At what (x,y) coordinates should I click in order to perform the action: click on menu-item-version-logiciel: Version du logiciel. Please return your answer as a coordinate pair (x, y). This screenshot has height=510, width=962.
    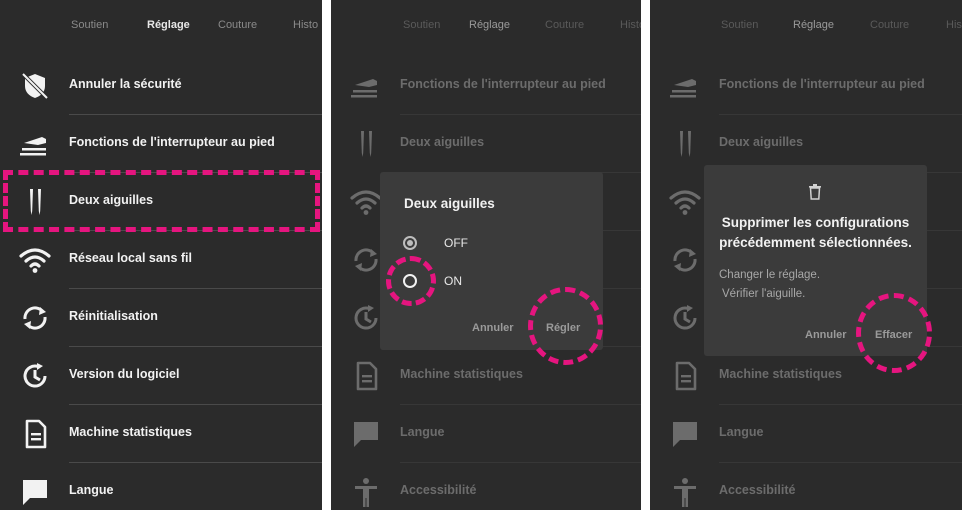
    Looking at the image, I should click on (161, 376).